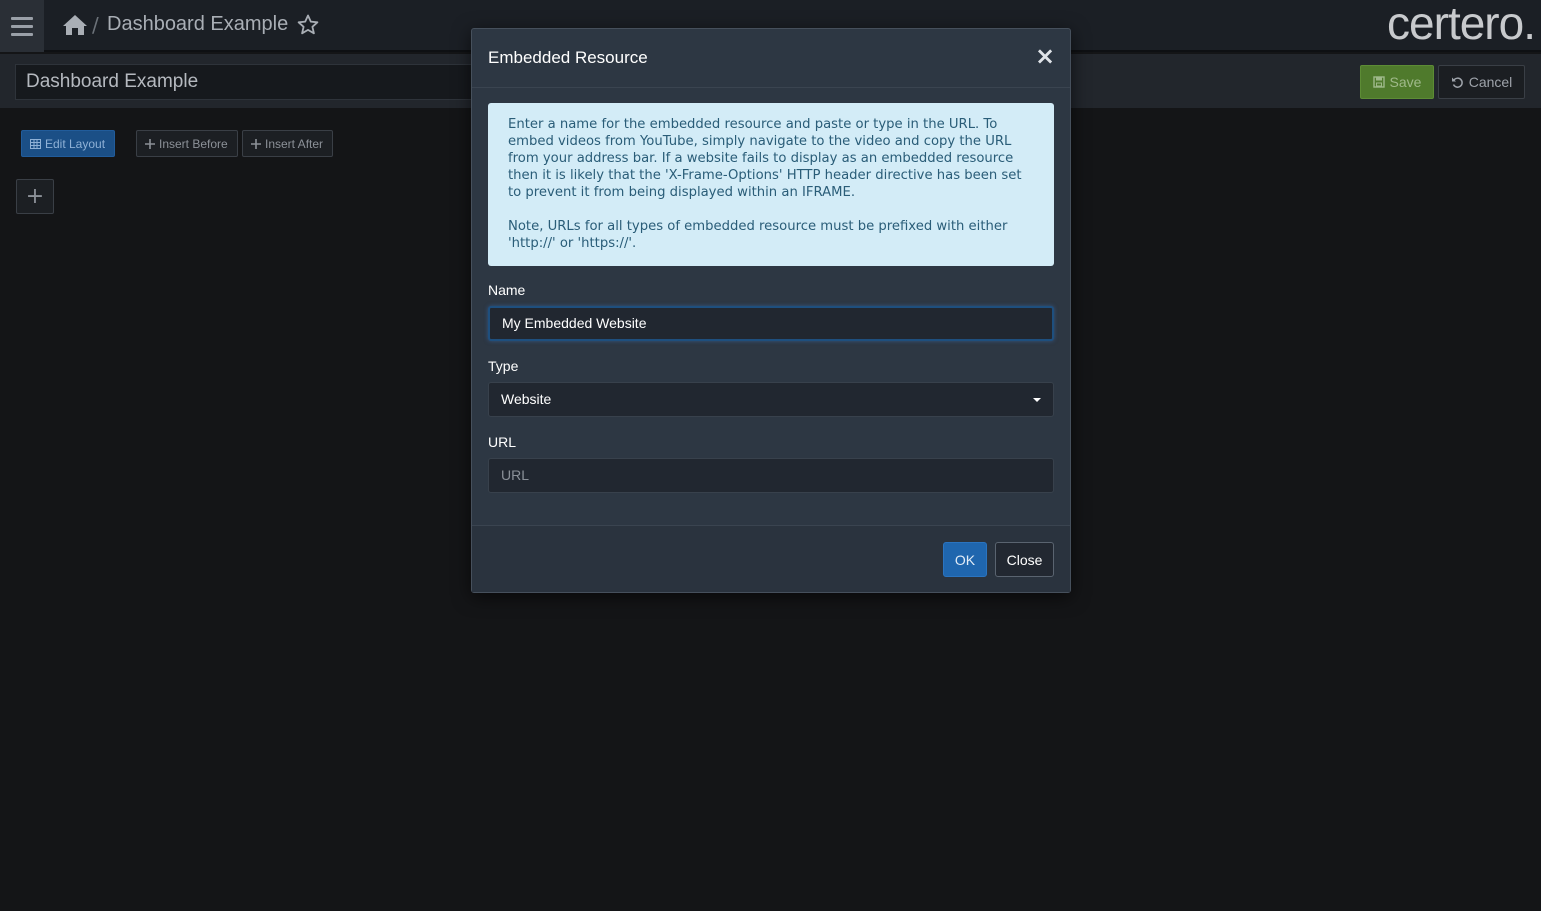  I want to click on add-tile-button: +, so click(35, 196).